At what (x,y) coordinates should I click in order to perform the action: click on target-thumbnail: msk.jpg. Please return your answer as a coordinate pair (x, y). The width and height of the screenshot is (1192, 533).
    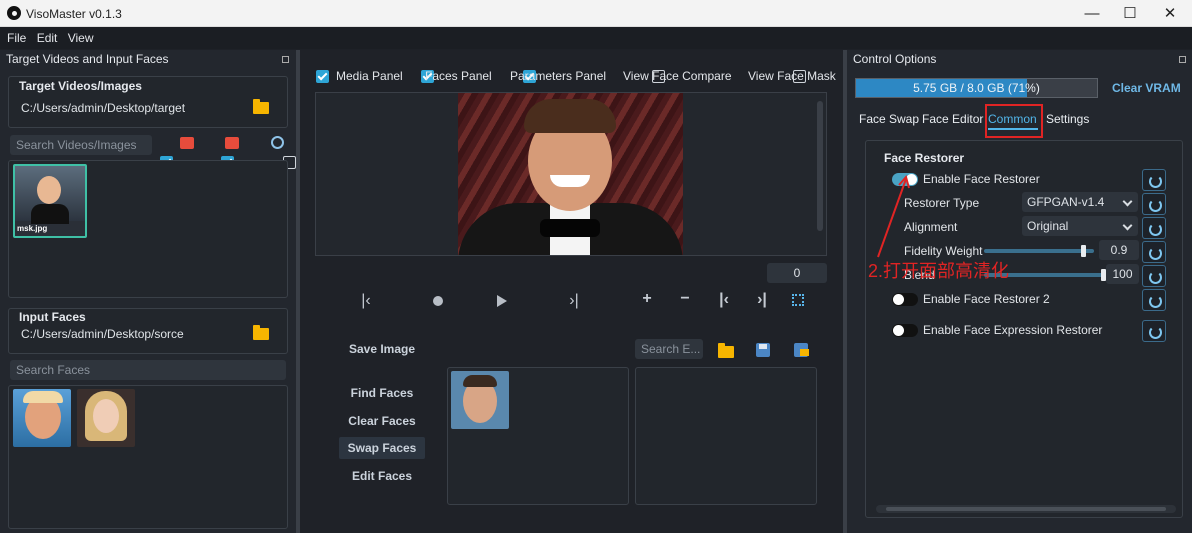
    Looking at the image, I should click on (50, 201).